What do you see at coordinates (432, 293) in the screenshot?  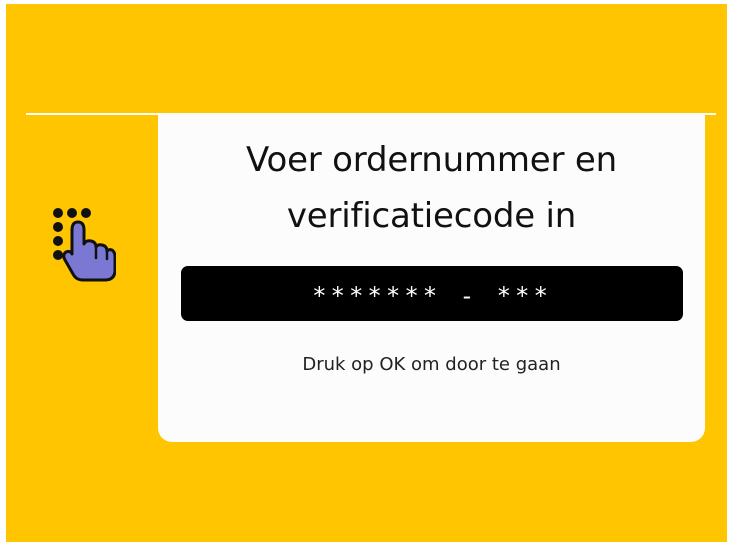 I see `order-code-field: ******* - ***` at bounding box center [432, 293].